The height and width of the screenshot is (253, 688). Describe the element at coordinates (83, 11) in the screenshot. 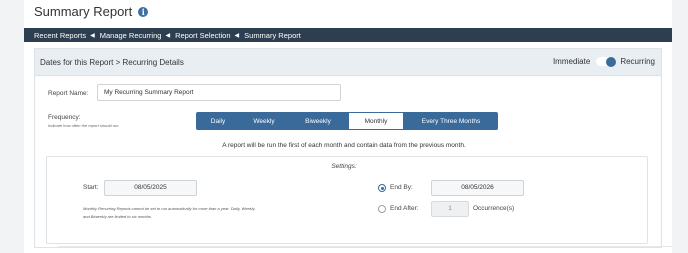

I see `page-title: Summary Report` at that location.